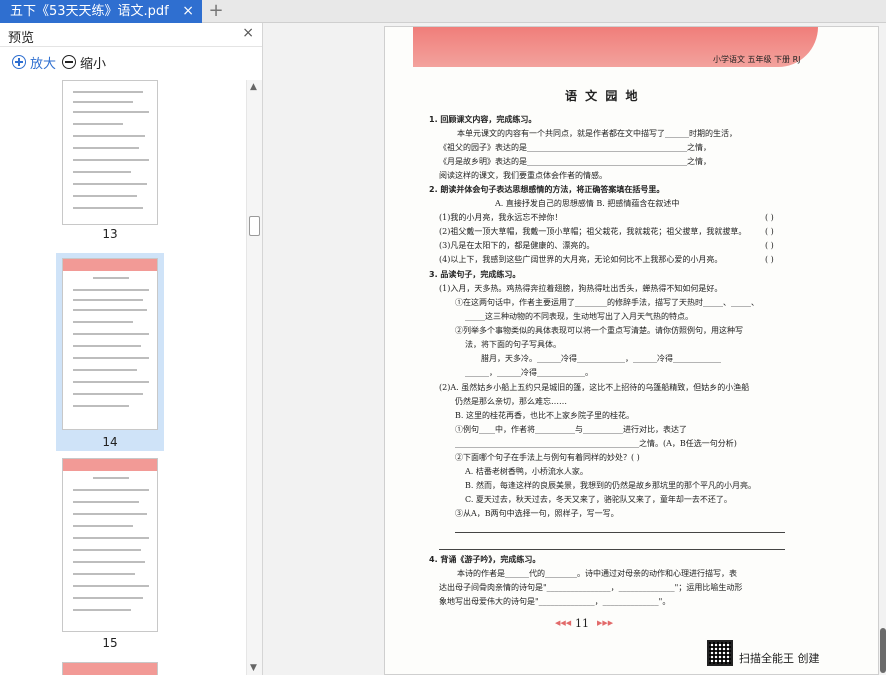 Image resolution: width=886 pixels, height=675 pixels. What do you see at coordinates (526, 471) in the screenshot?
I see `text-line: A. 桔番老树香鸭，小桥流水人家。` at bounding box center [526, 471].